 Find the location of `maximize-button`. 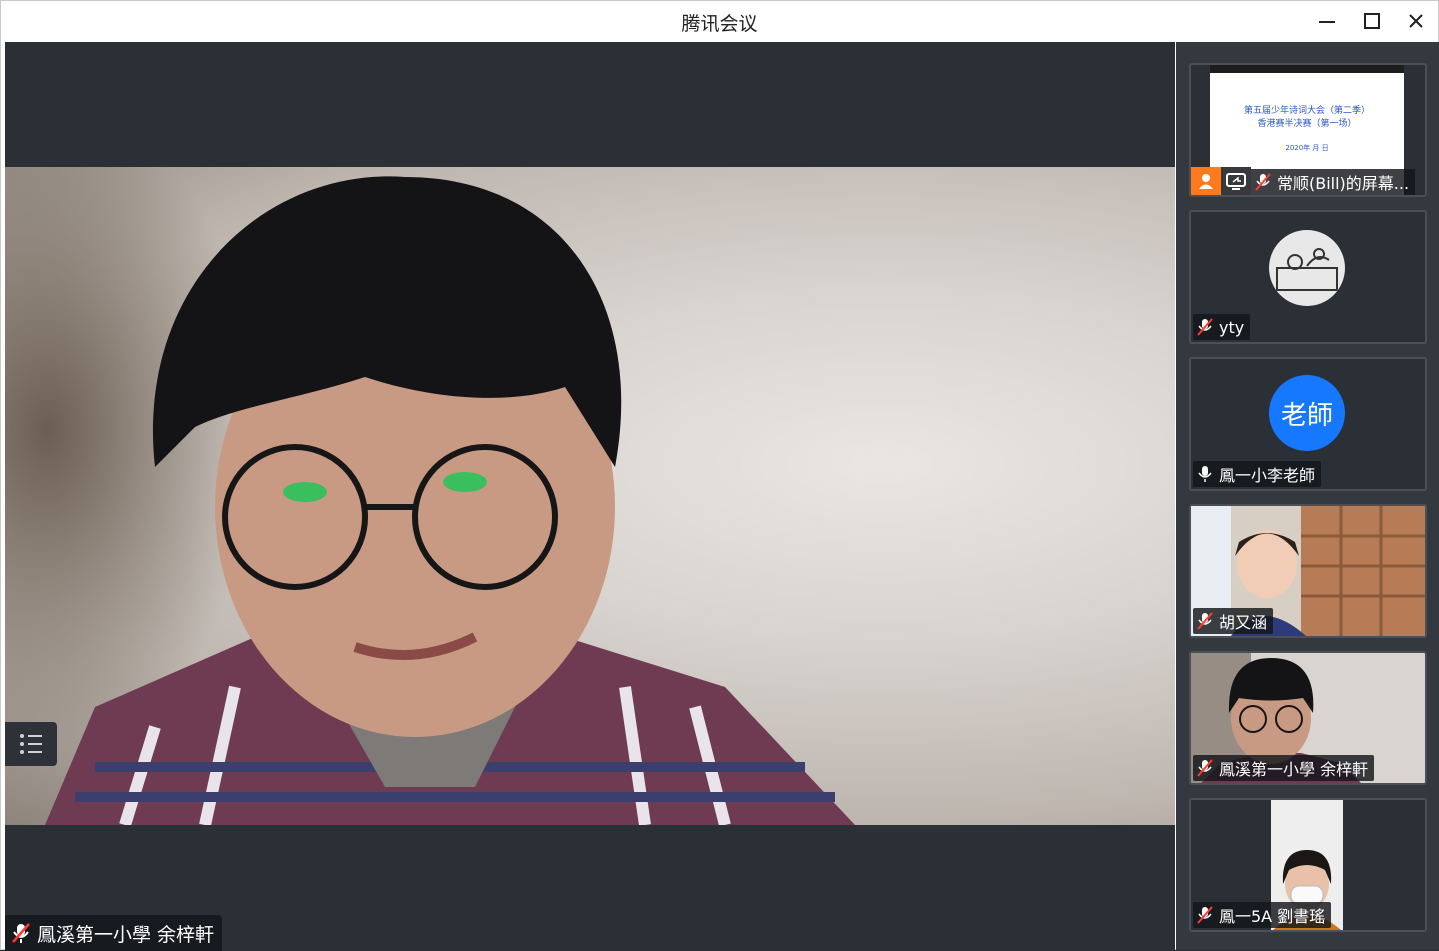

maximize-button is located at coordinates (1372, 21).